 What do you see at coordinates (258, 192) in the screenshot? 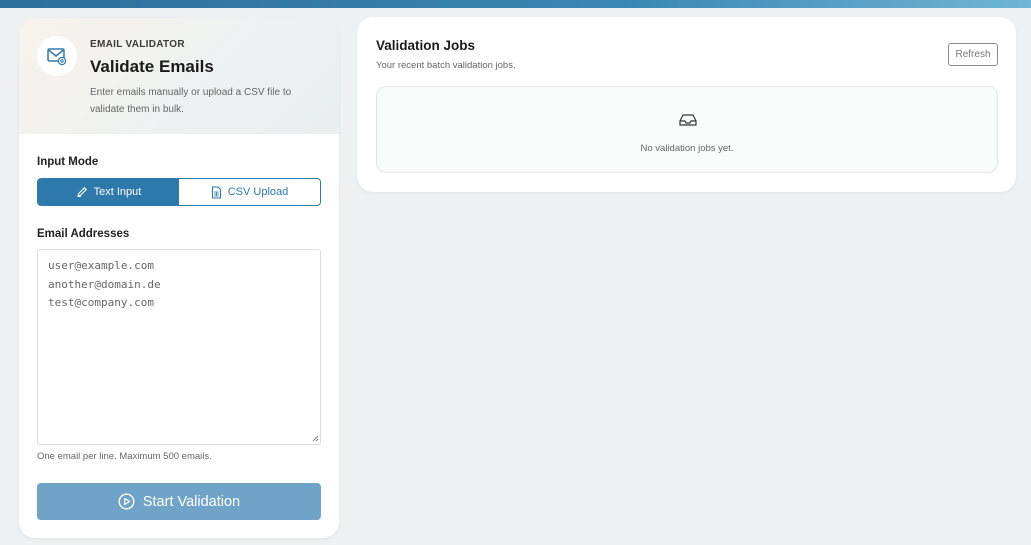
I see `csv-upload-tab-label: CSV Upload` at bounding box center [258, 192].